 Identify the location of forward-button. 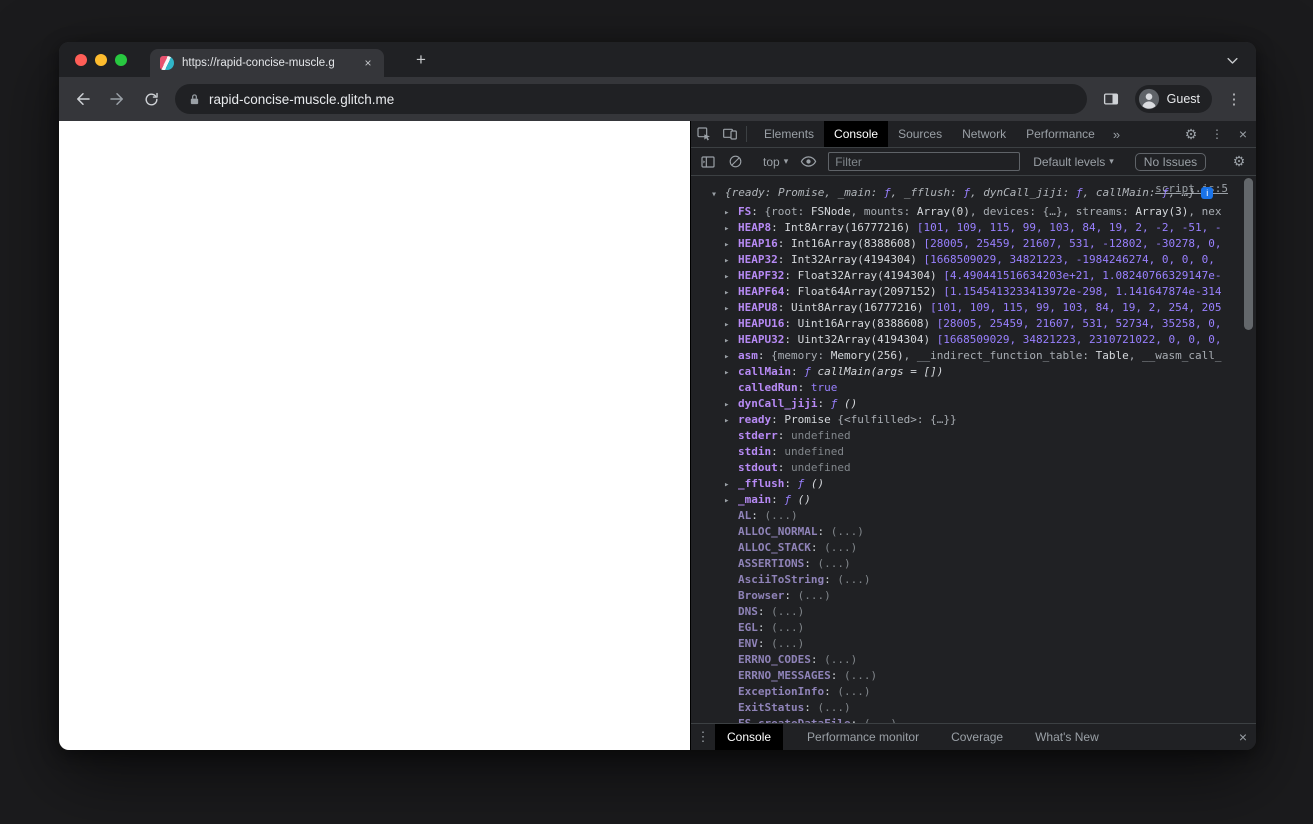
(117, 99).